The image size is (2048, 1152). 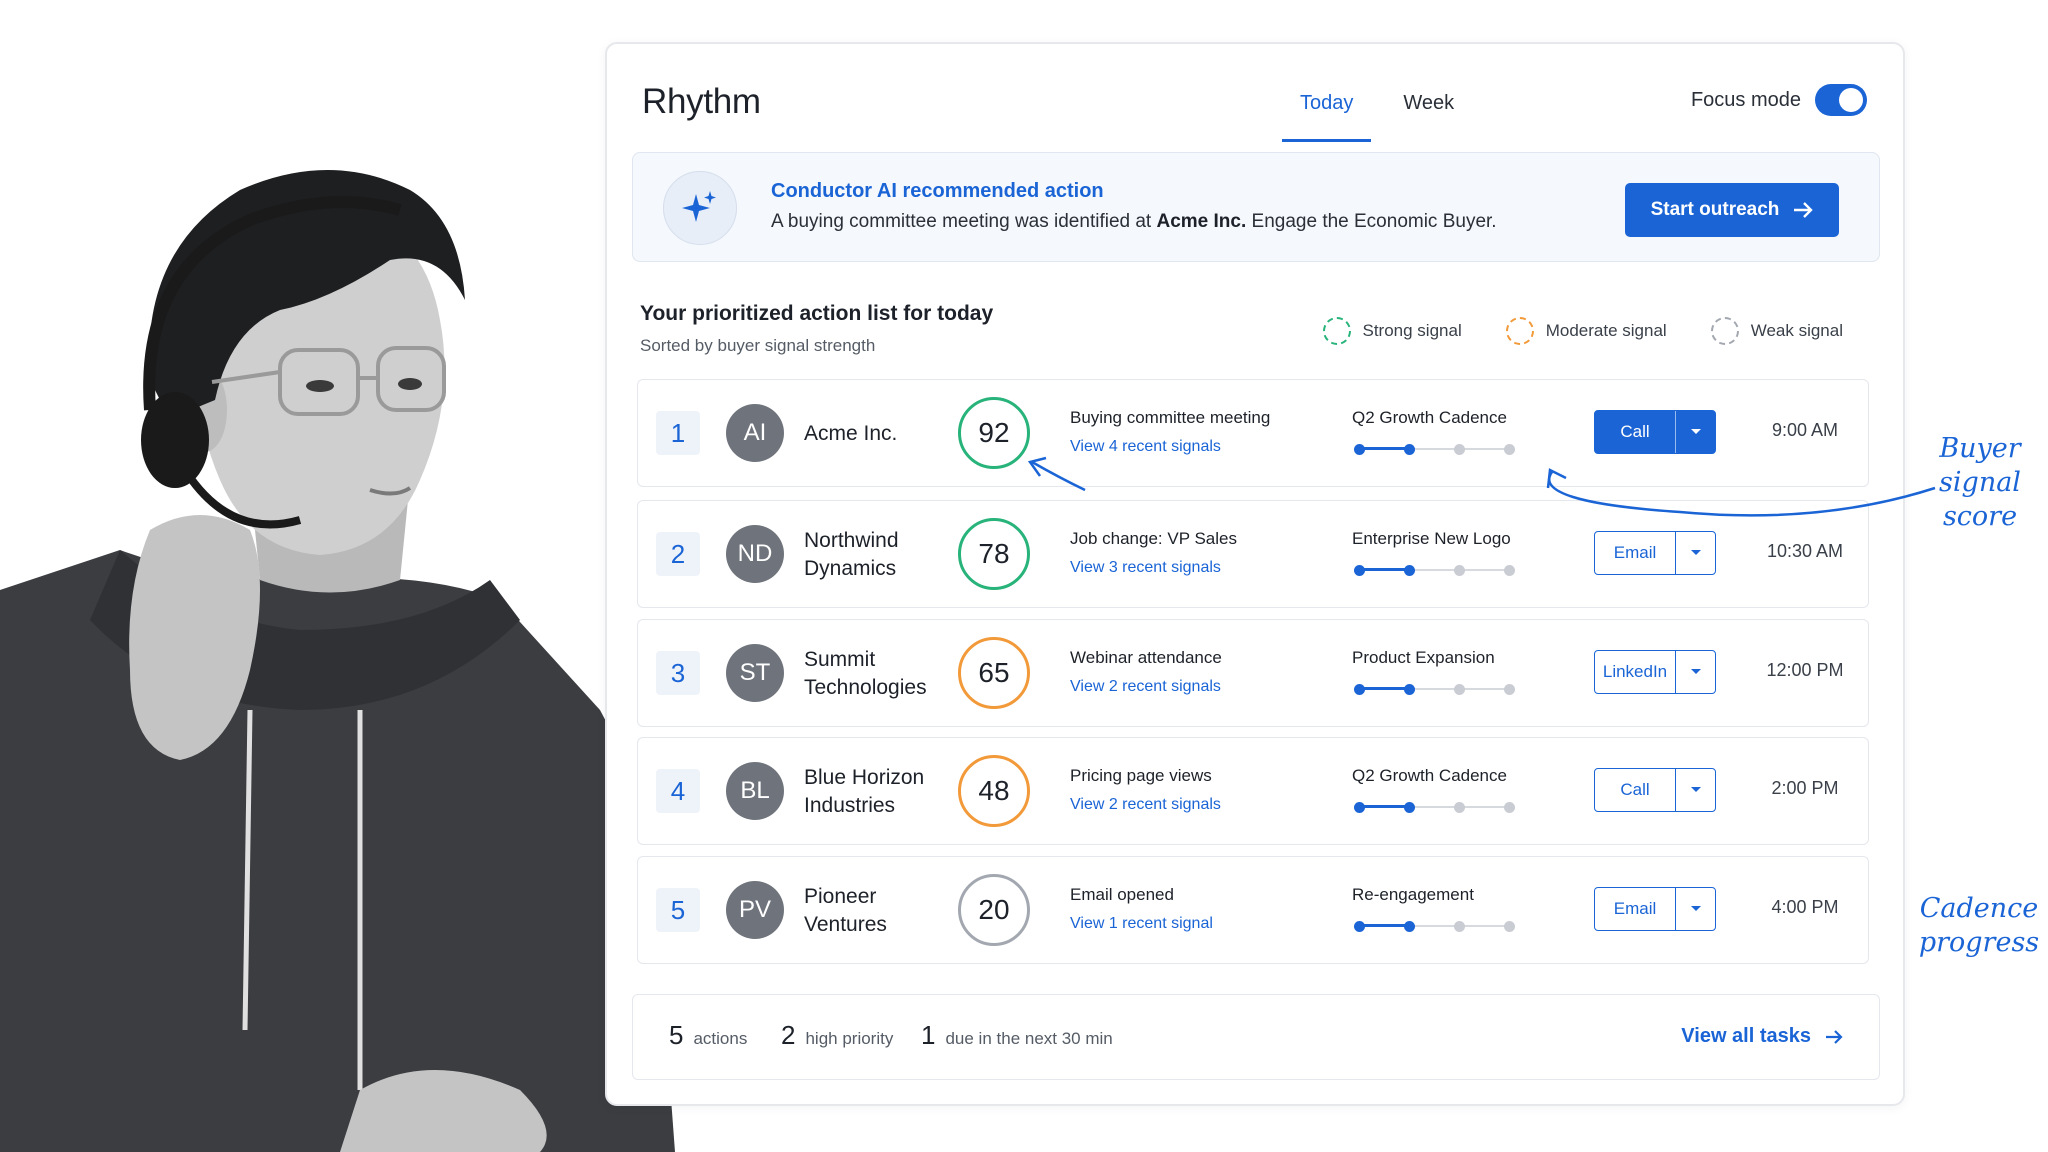 I want to click on annotation-line: score, so click(x=1980, y=516).